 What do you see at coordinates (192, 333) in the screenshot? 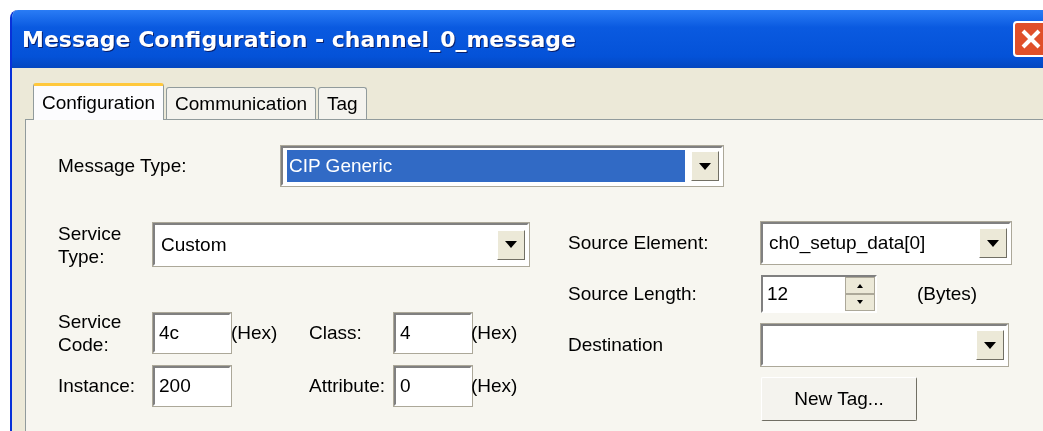
I see `service-code-field: 4c` at bounding box center [192, 333].